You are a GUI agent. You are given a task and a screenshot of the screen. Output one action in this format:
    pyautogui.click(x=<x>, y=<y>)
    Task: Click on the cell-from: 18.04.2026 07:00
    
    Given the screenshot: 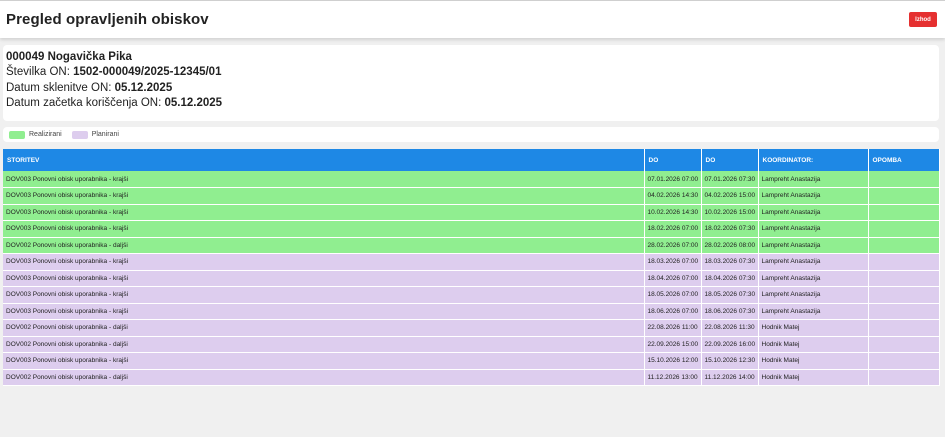 What is the action you would take?
    pyautogui.click(x=673, y=278)
    